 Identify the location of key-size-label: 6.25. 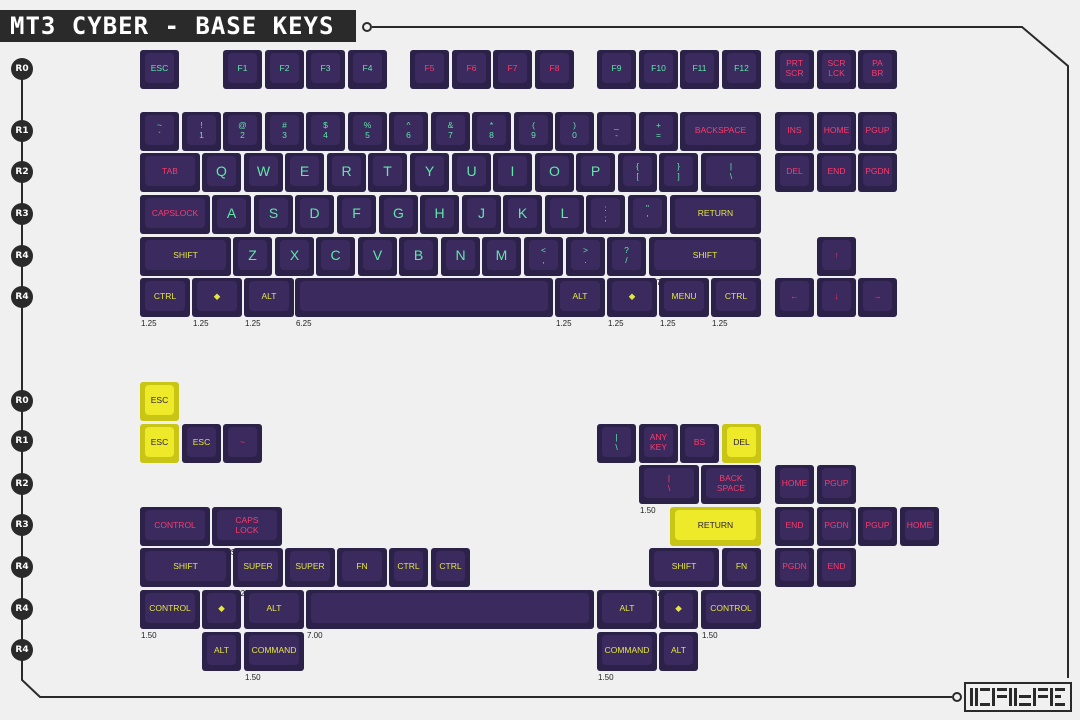
(304, 323).